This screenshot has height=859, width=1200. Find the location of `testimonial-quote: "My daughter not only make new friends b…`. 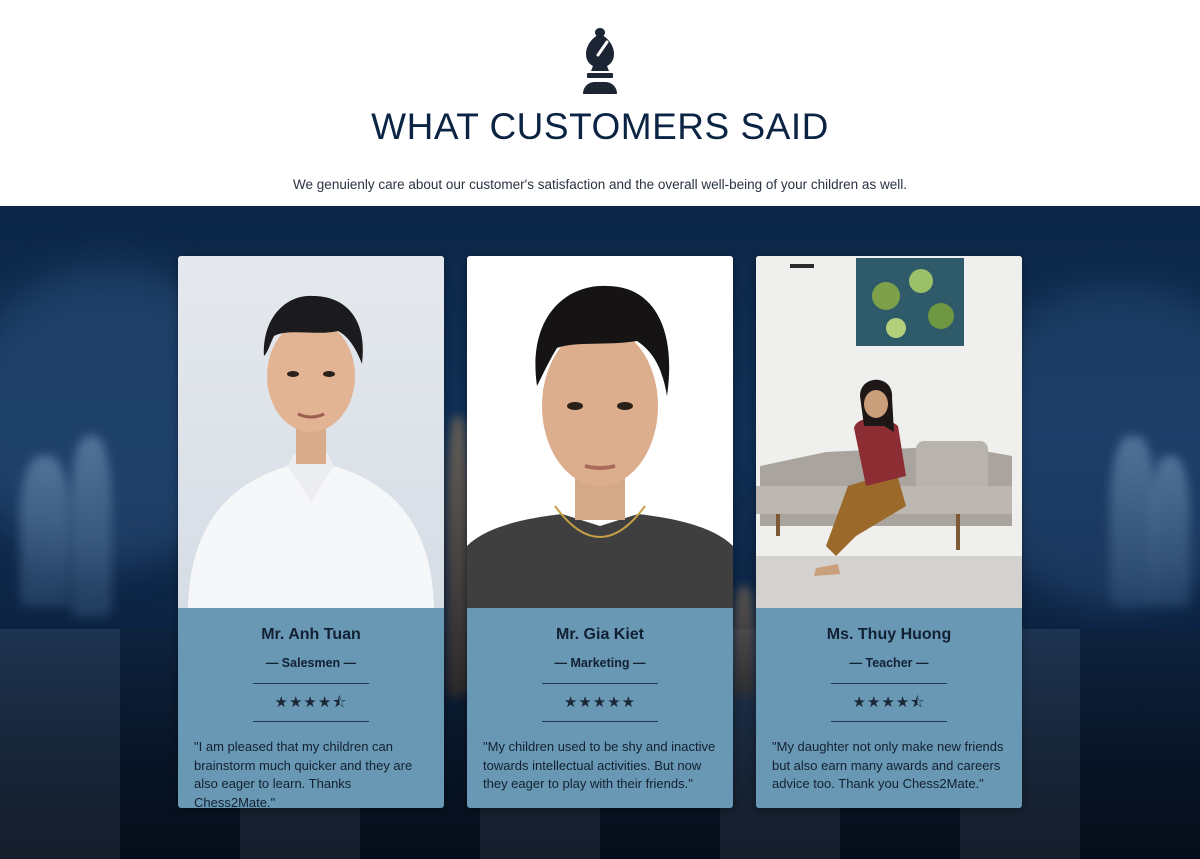

testimonial-quote: "My daughter not only make new friends b… is located at coordinates (888, 765).